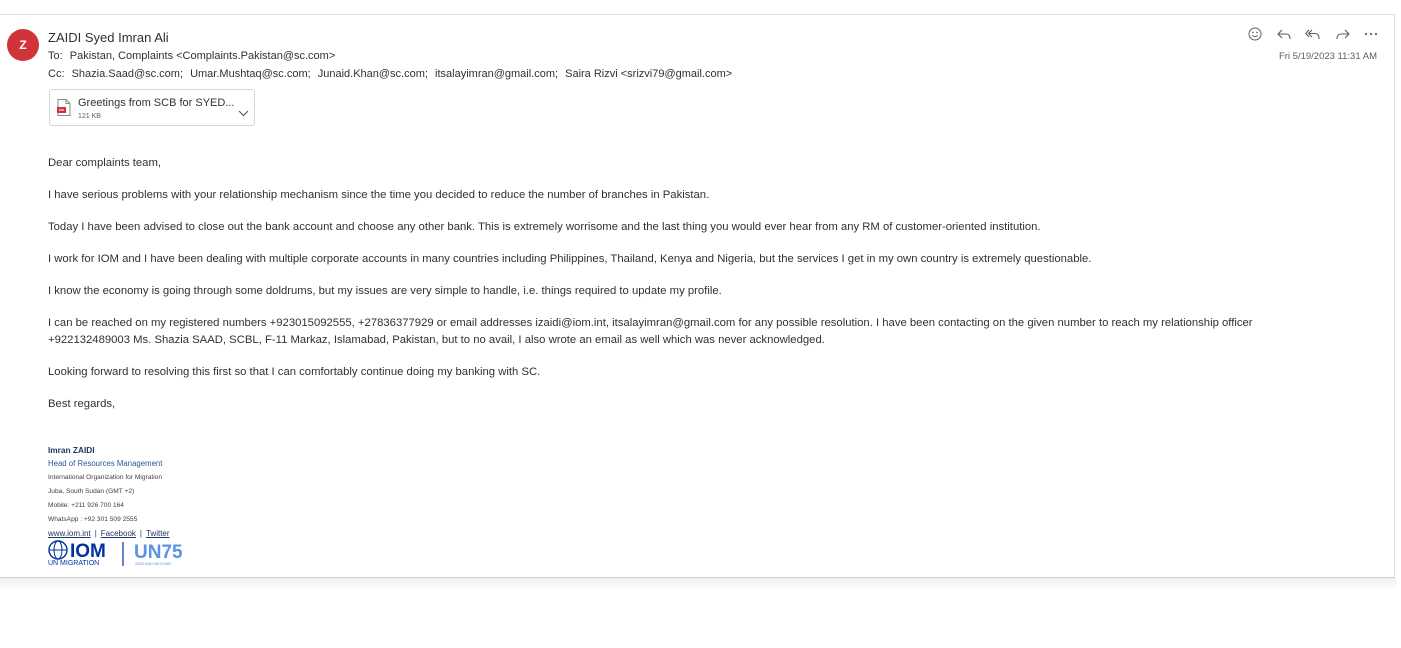 This screenshot has height=648, width=1401. Describe the element at coordinates (64, 110) in the screenshot. I see `pdf-file-icon` at that location.